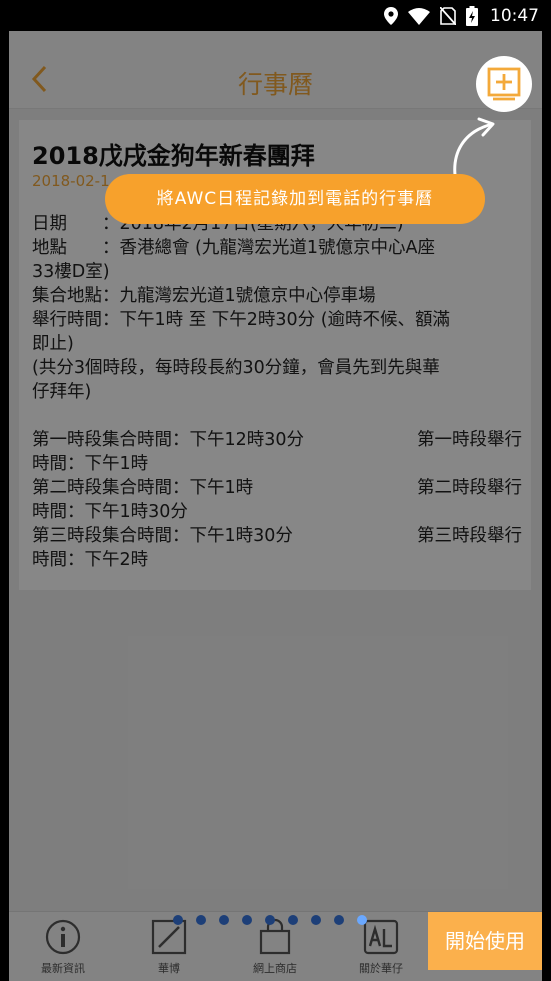  Describe the element at coordinates (419, 16) in the screenshot. I see `wifi-icon` at that location.